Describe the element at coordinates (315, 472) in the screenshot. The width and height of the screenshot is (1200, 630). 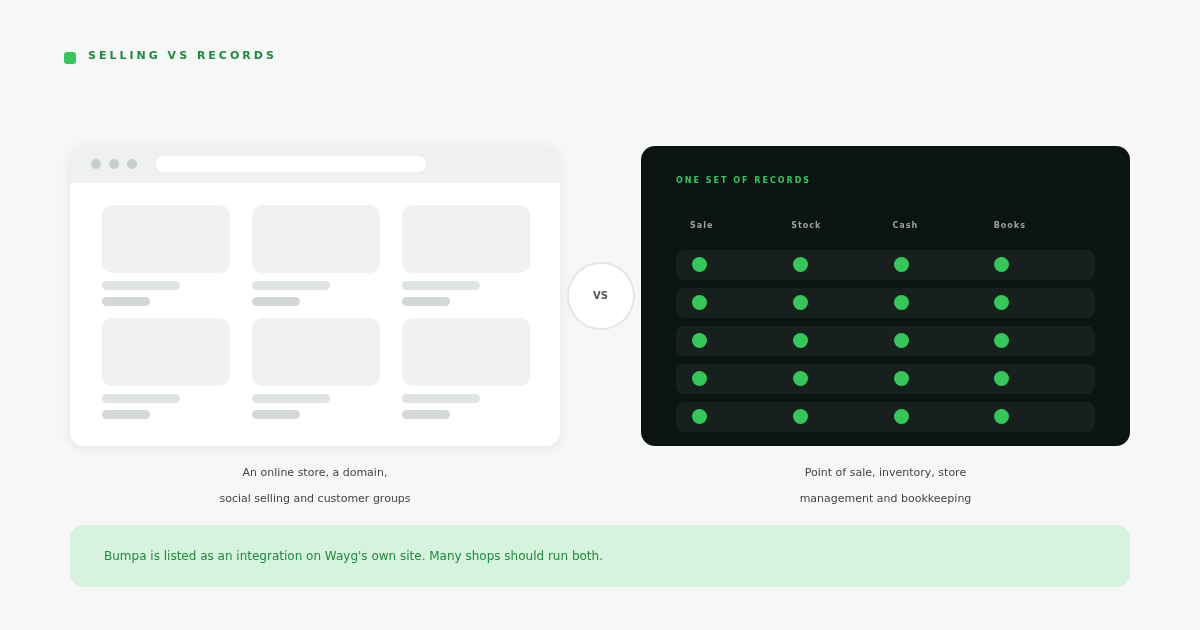
I see `caption-text: An online store, a domain,` at that location.